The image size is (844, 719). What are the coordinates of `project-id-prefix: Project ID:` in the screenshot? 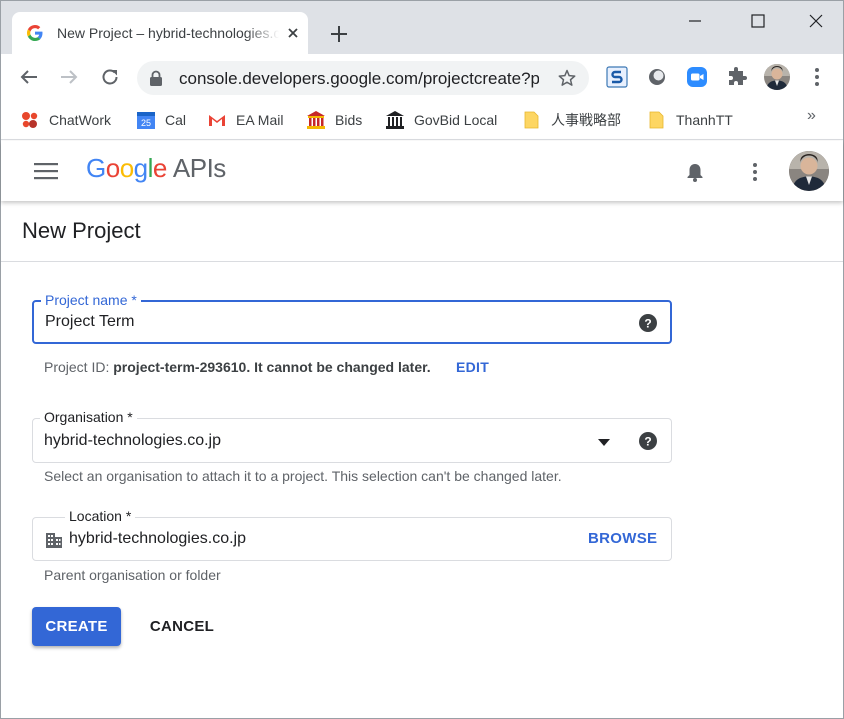 It's located at (79, 367).